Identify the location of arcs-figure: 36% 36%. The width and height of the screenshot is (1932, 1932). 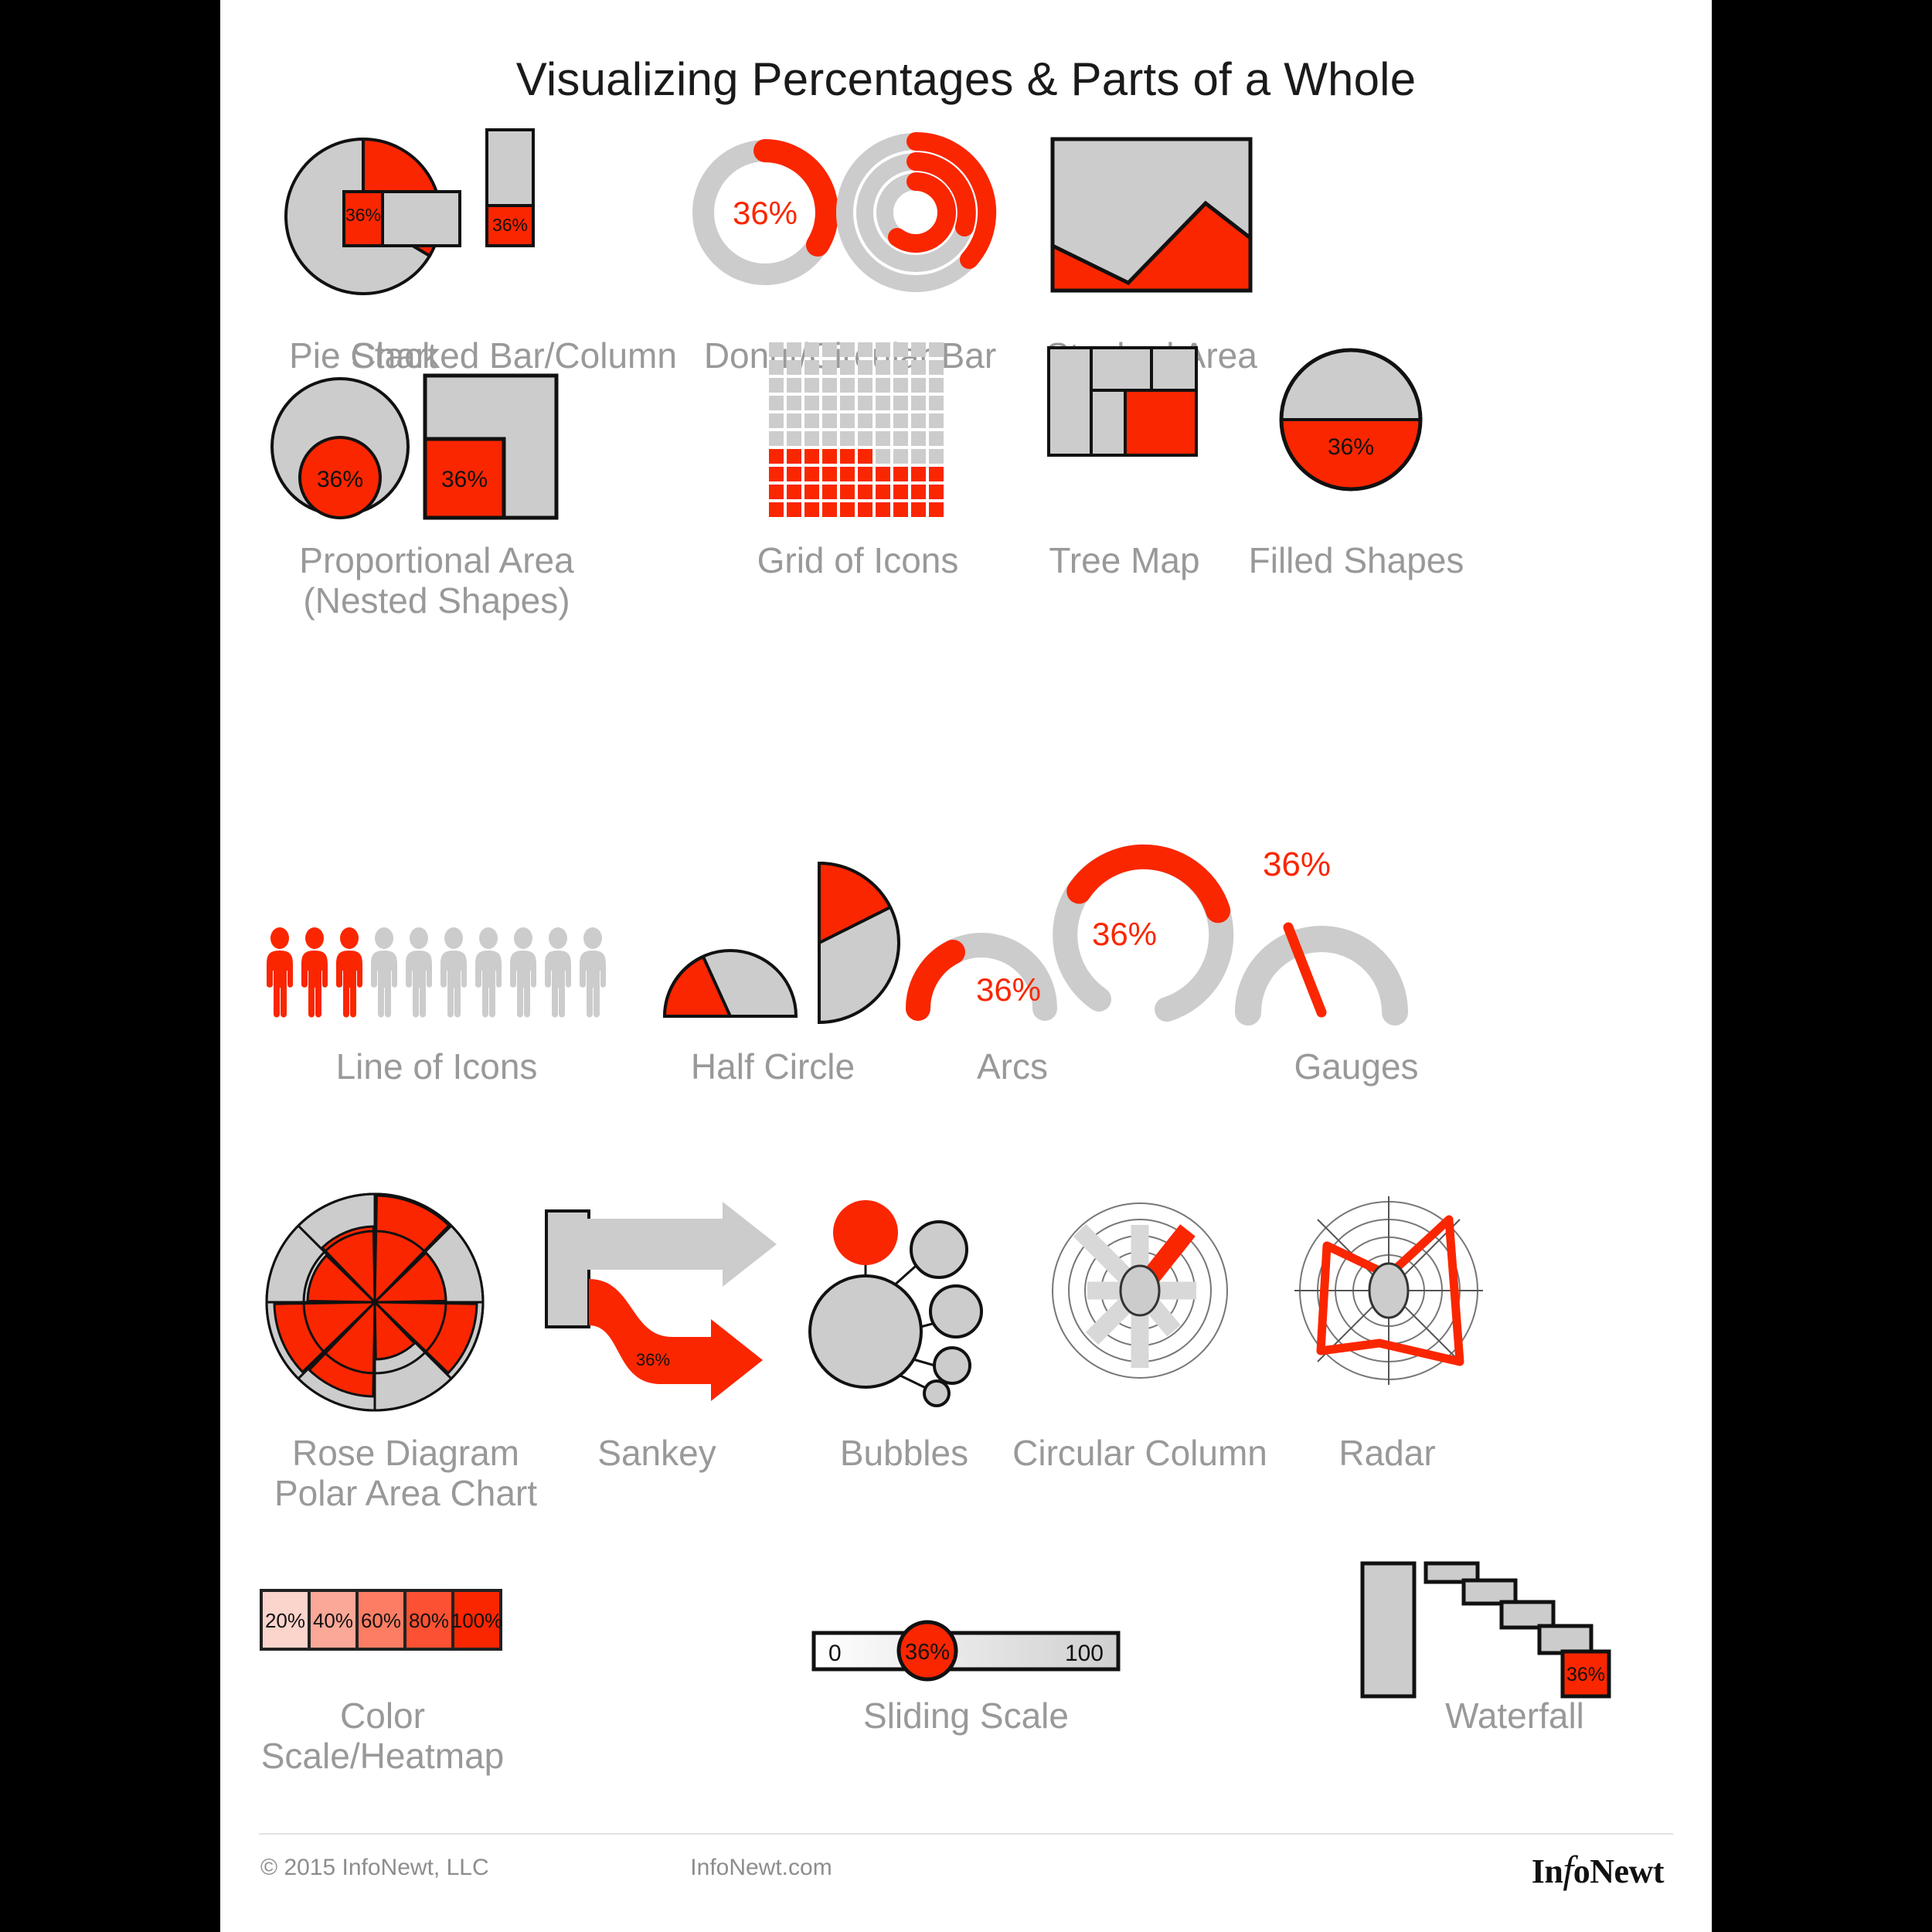
(1067, 935).